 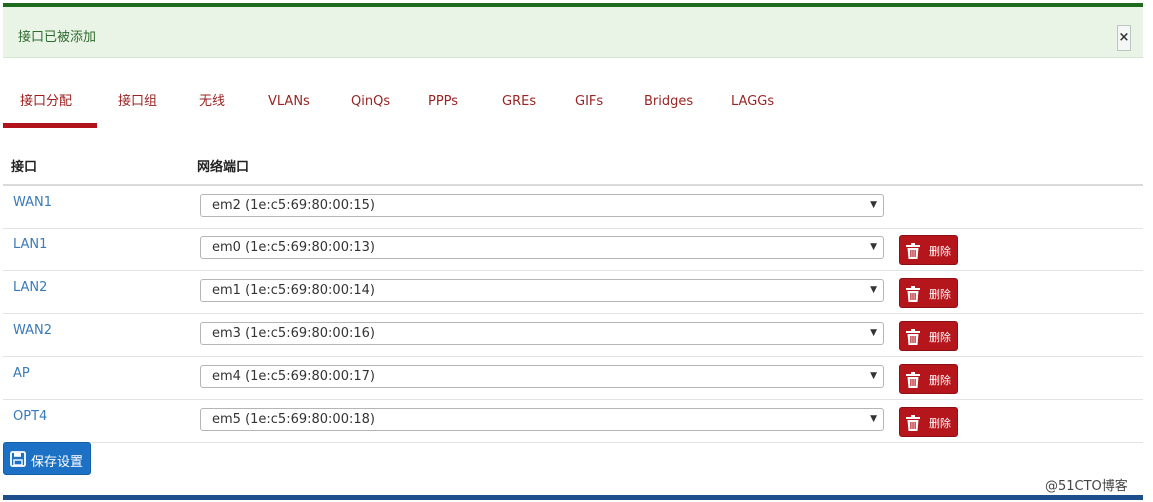 I want to click on tab-bridges: Bridges, so click(x=668, y=107).